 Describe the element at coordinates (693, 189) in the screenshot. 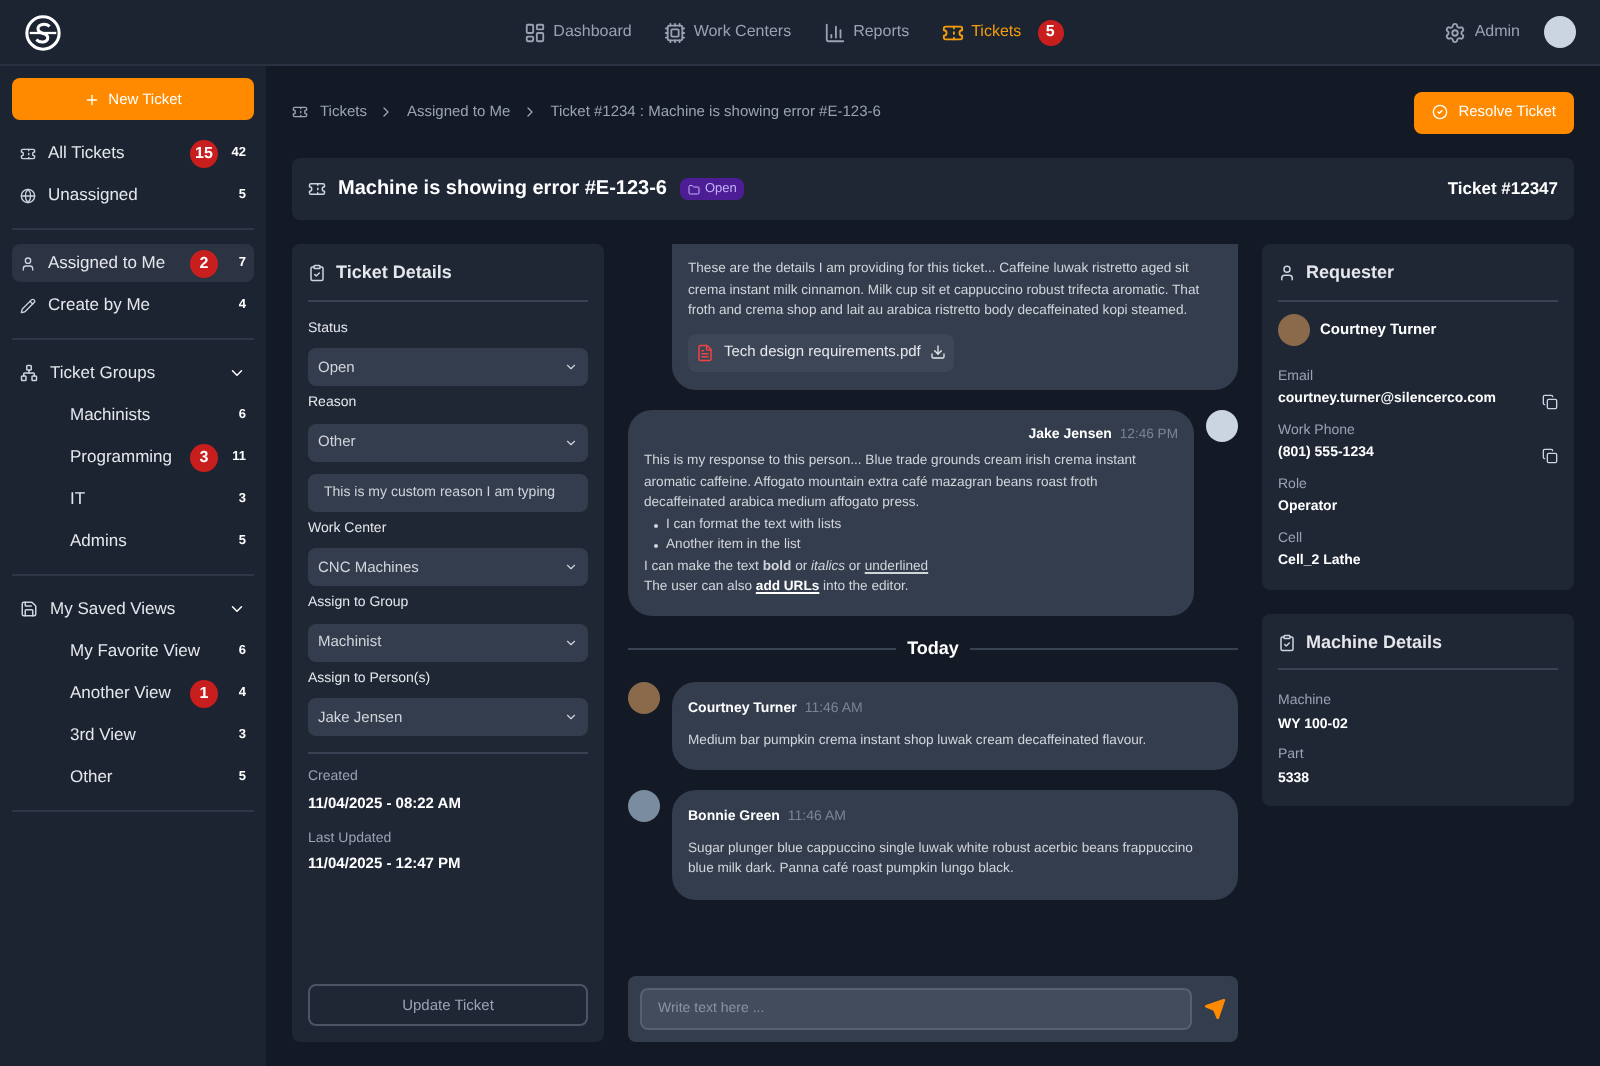

I see `folder-icon` at that location.